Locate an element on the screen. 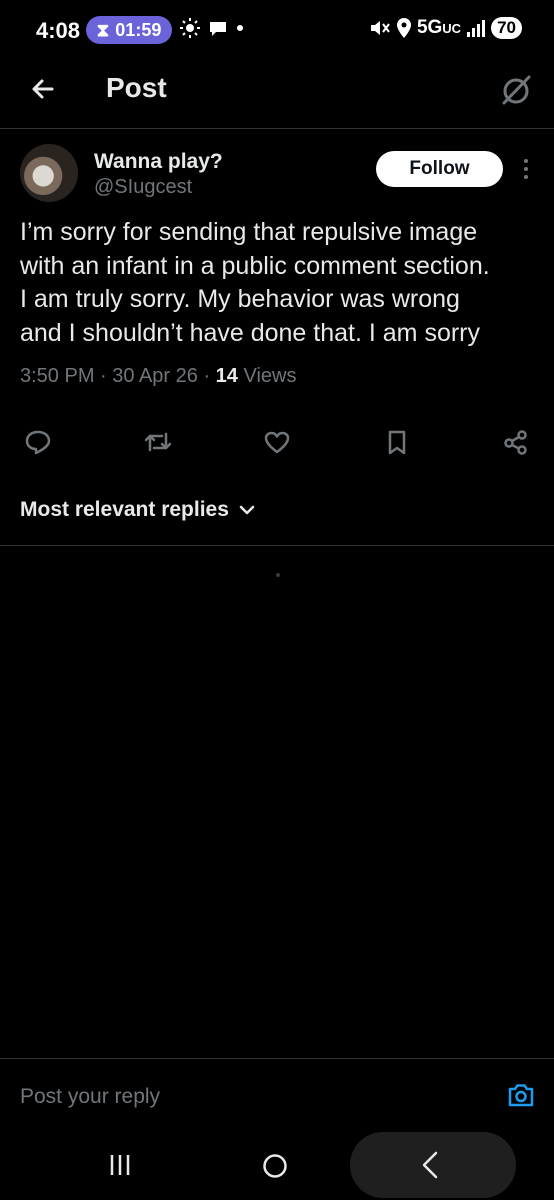 Image resolution: width=554 pixels, height=1200 pixels. page-title: Post is located at coordinates (136, 87).